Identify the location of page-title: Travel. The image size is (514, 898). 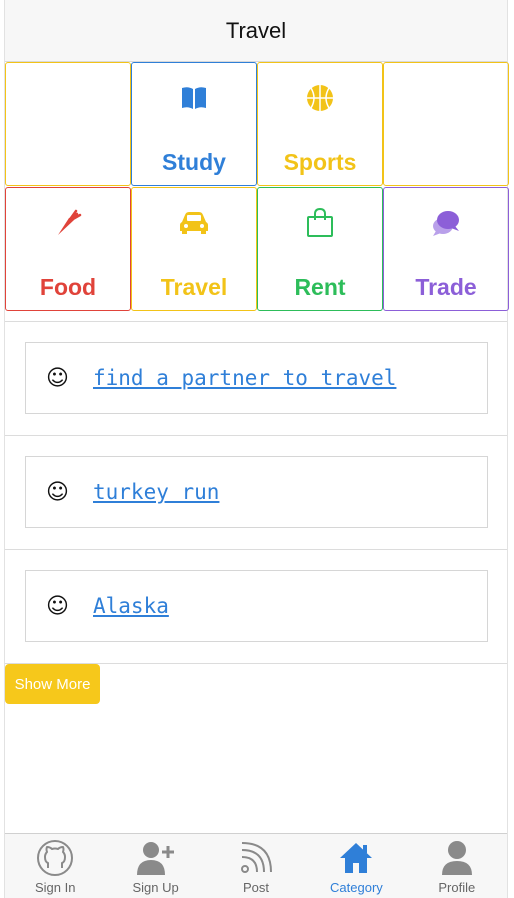
(256, 30).